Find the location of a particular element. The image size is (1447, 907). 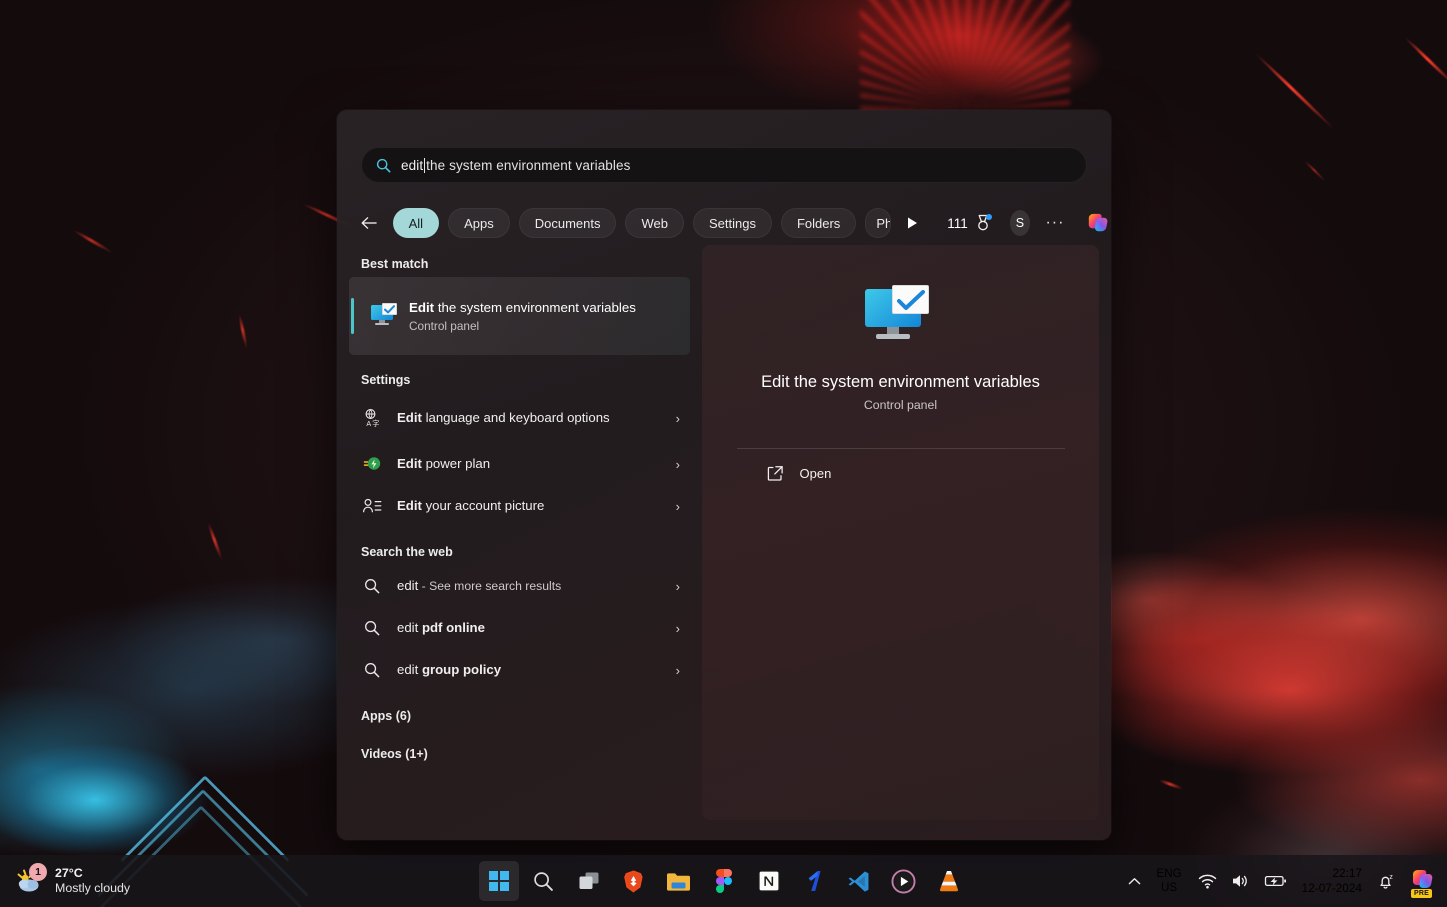

start-button is located at coordinates (498, 881).